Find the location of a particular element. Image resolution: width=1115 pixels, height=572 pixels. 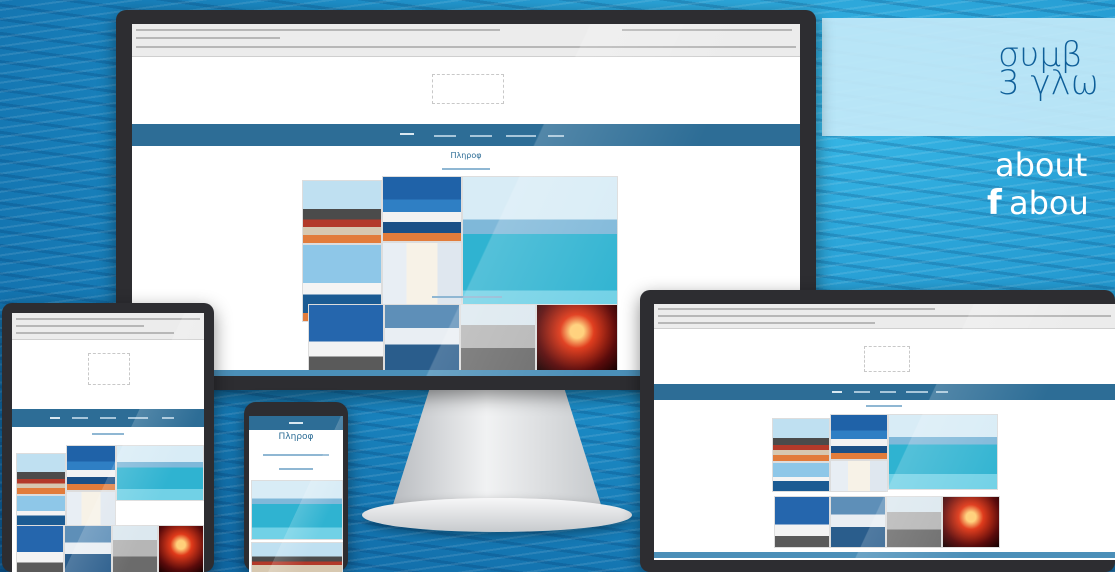

website-link: about is located at coordinates (1041, 165).